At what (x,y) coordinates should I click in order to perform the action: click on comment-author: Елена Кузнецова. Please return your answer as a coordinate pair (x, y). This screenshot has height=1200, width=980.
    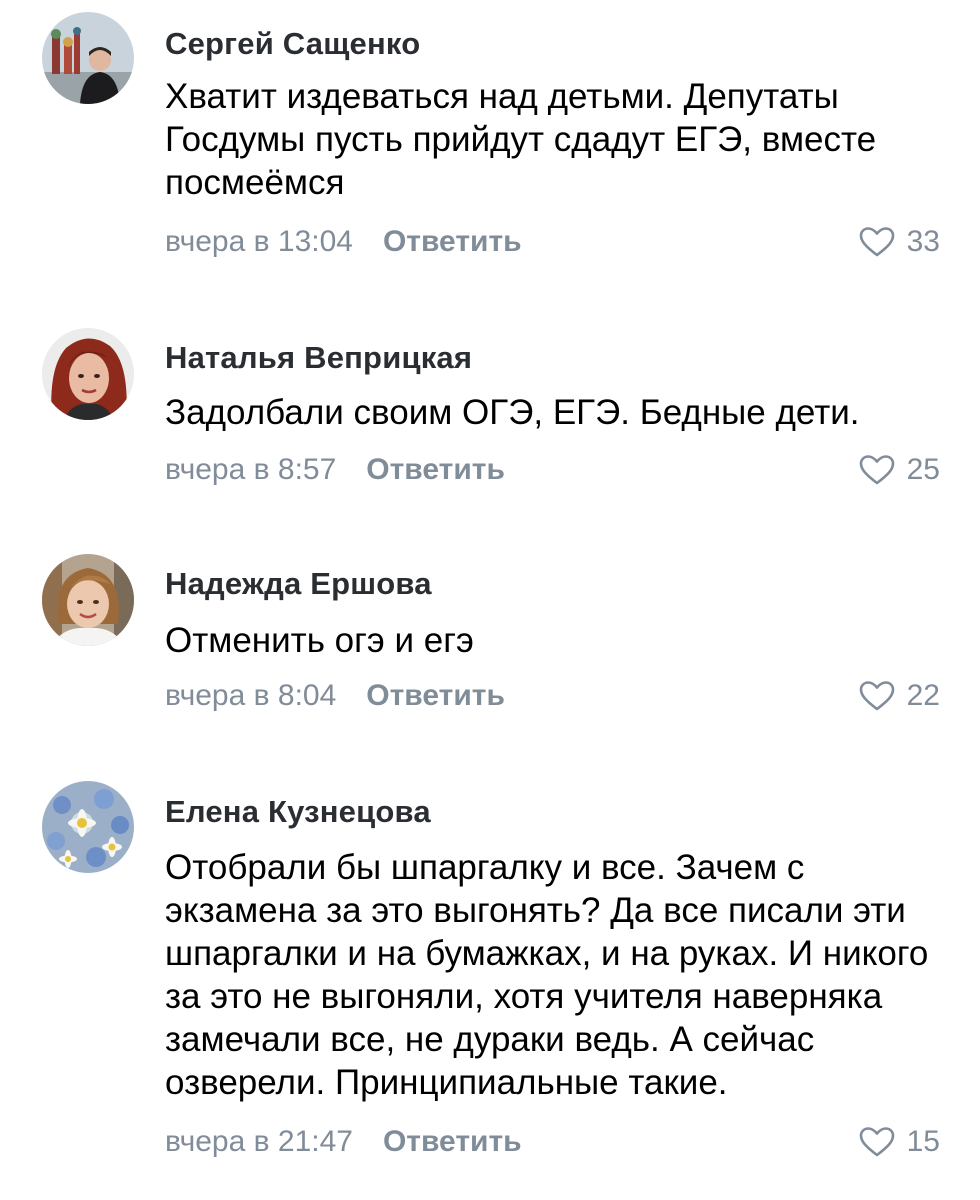
    Looking at the image, I should click on (298, 812).